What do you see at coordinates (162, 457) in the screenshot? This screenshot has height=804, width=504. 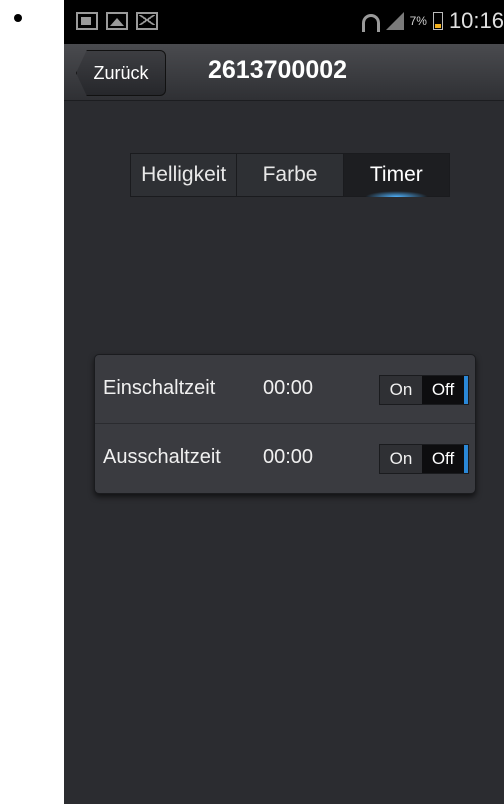 I see `timer-row-label: Ausschaltzeit` at bounding box center [162, 457].